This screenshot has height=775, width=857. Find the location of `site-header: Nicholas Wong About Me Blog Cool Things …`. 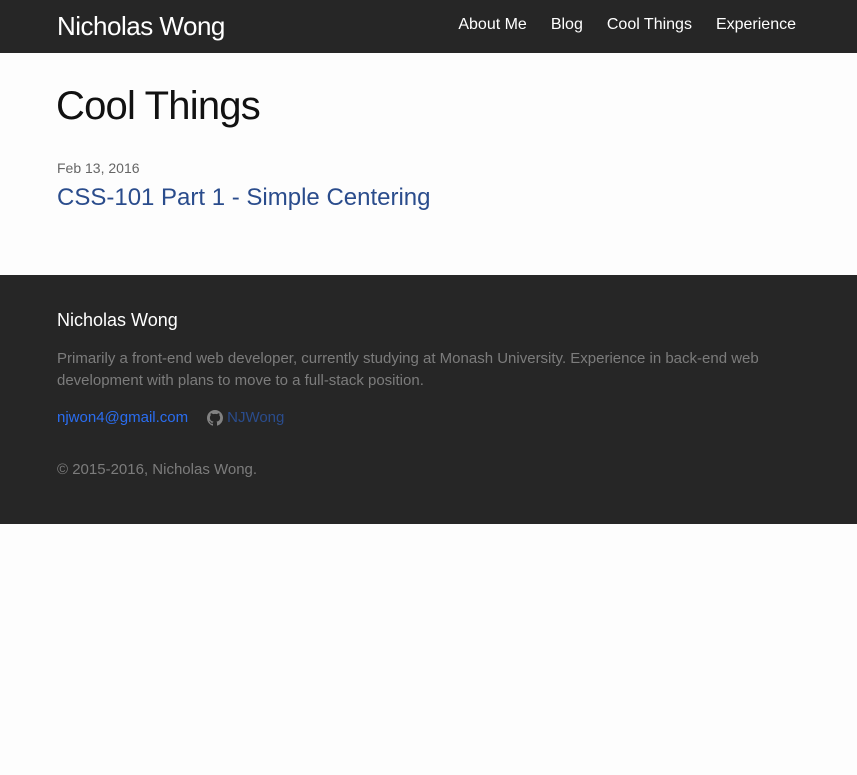

site-header: Nicholas Wong About Me Blog Cool Things … is located at coordinates (428, 26).